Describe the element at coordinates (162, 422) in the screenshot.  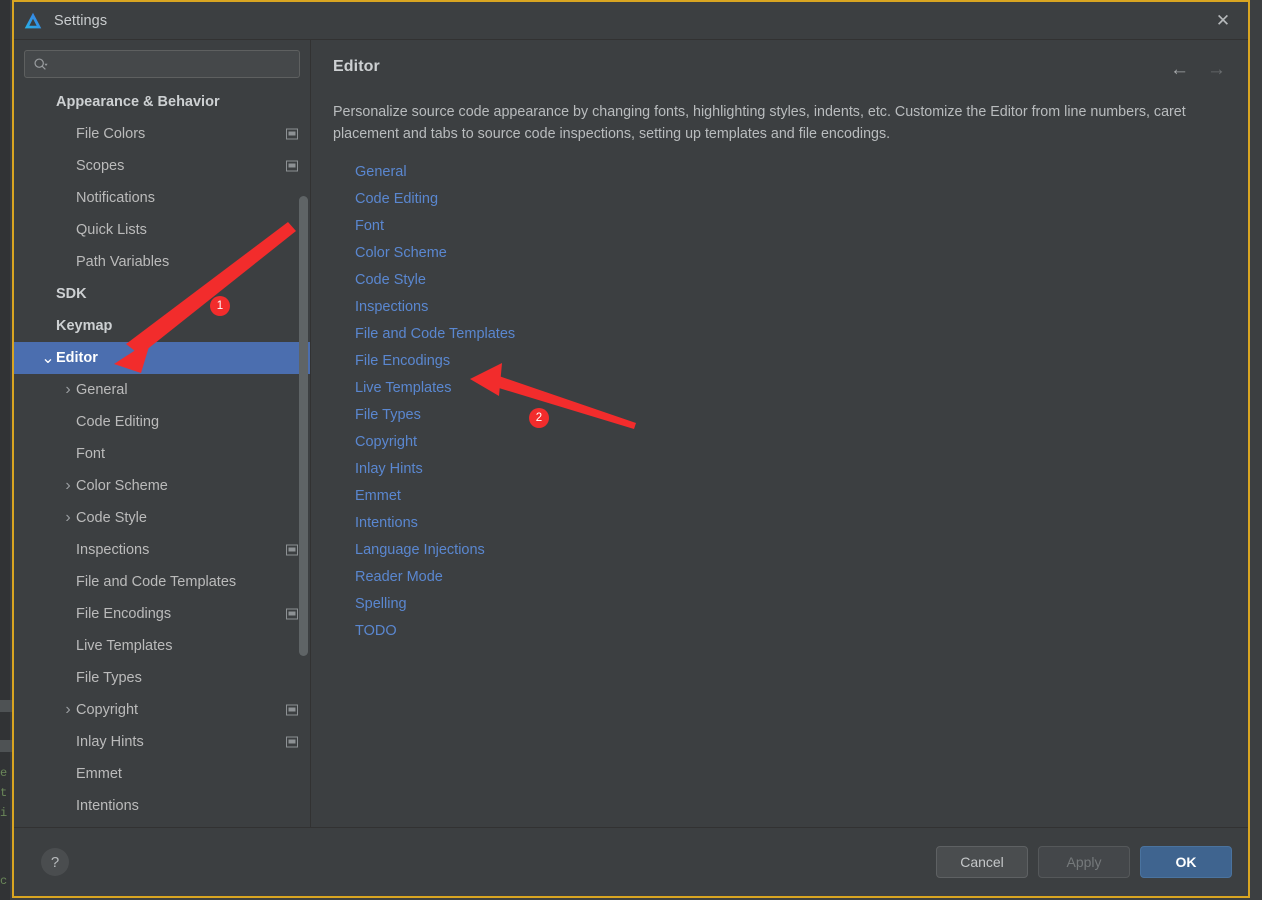
I see `sidebar-item-code-editing: Code Editing` at that location.